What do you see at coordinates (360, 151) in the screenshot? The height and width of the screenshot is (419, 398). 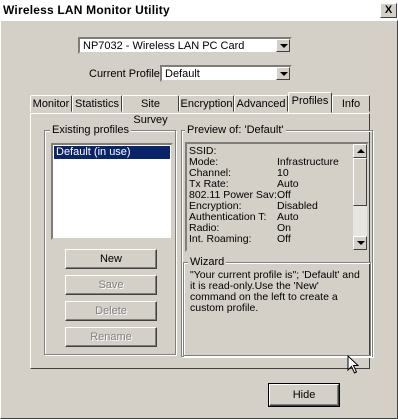 I see `scroll-up-icon` at bounding box center [360, 151].